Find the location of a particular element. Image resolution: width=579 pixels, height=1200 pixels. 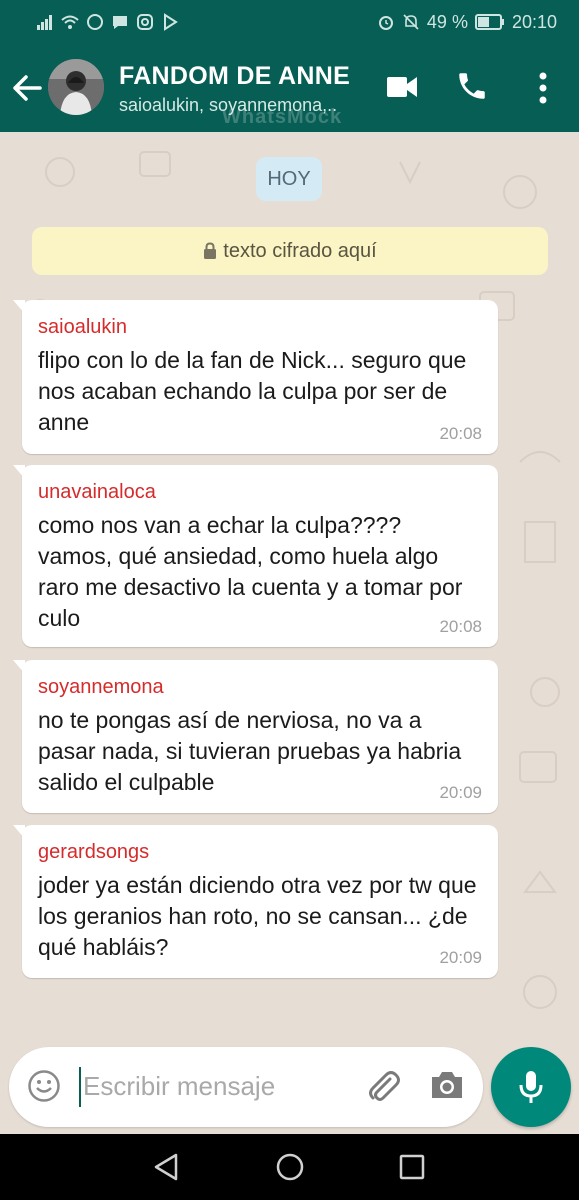

mute-icon is located at coordinates (411, 22).